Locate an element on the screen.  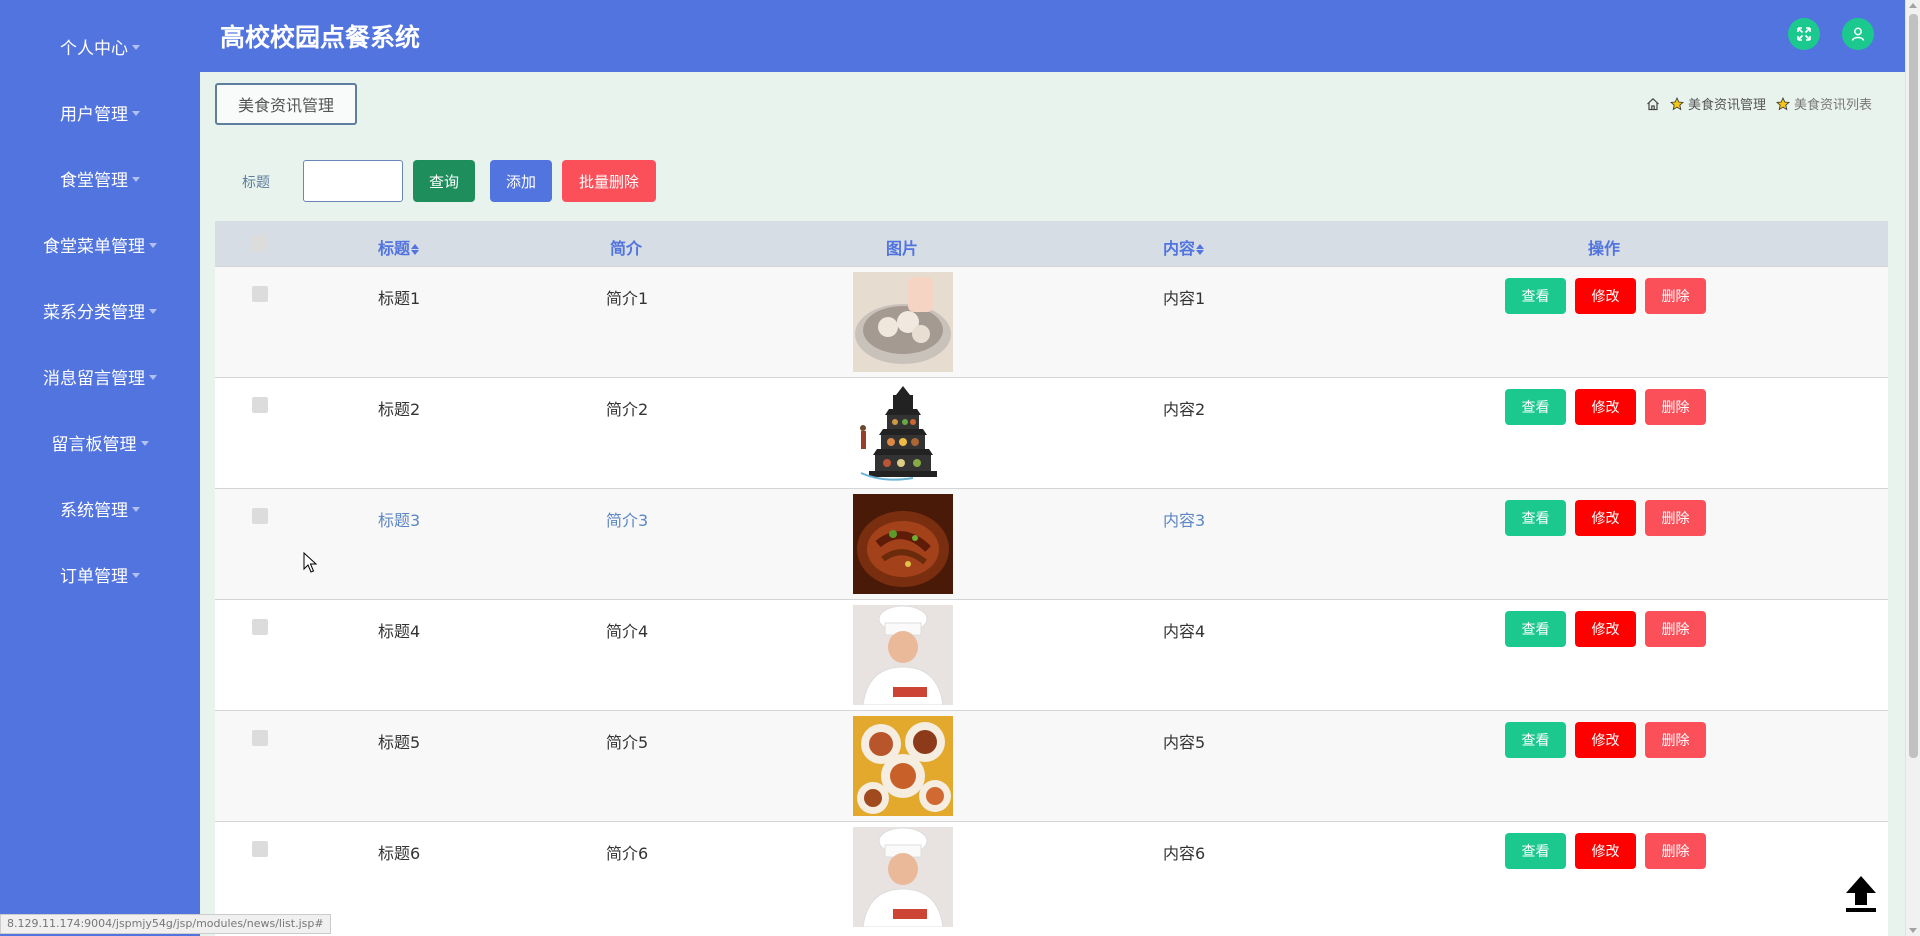
sidebar-item-canteen: 食堂管理 is located at coordinates (100, 178).